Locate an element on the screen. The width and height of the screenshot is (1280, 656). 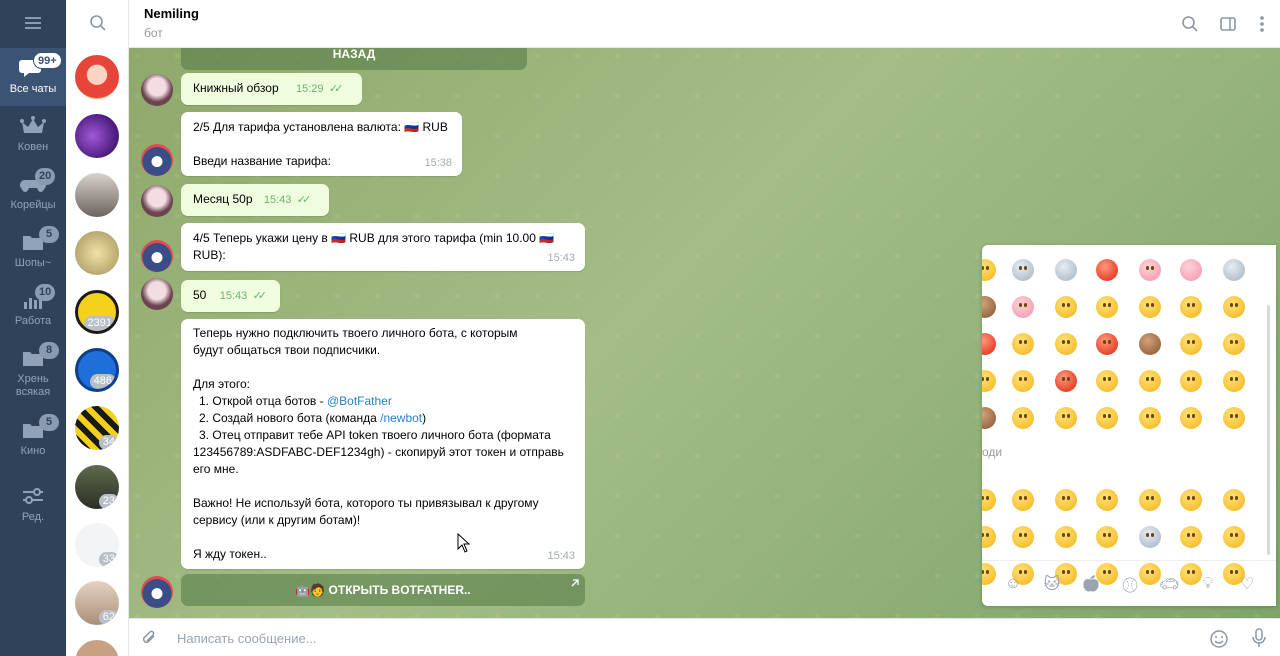
unread-count: 486 is located at coordinates (102, 381).